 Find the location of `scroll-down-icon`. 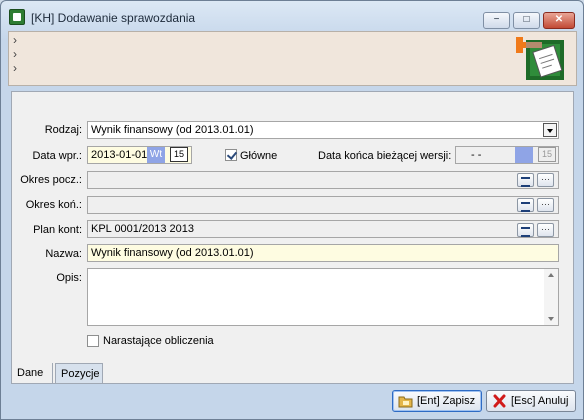

scroll-down-icon is located at coordinates (551, 319).